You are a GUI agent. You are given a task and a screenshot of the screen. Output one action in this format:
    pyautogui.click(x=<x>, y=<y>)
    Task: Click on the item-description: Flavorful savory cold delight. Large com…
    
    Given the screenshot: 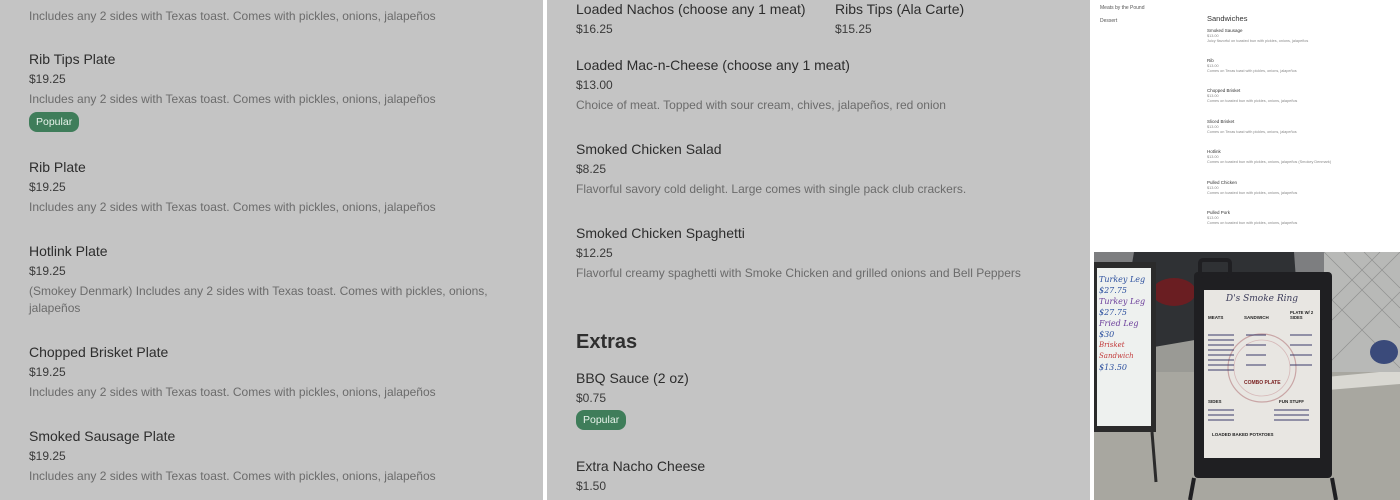 What is the action you would take?
    pyautogui.click(x=771, y=189)
    